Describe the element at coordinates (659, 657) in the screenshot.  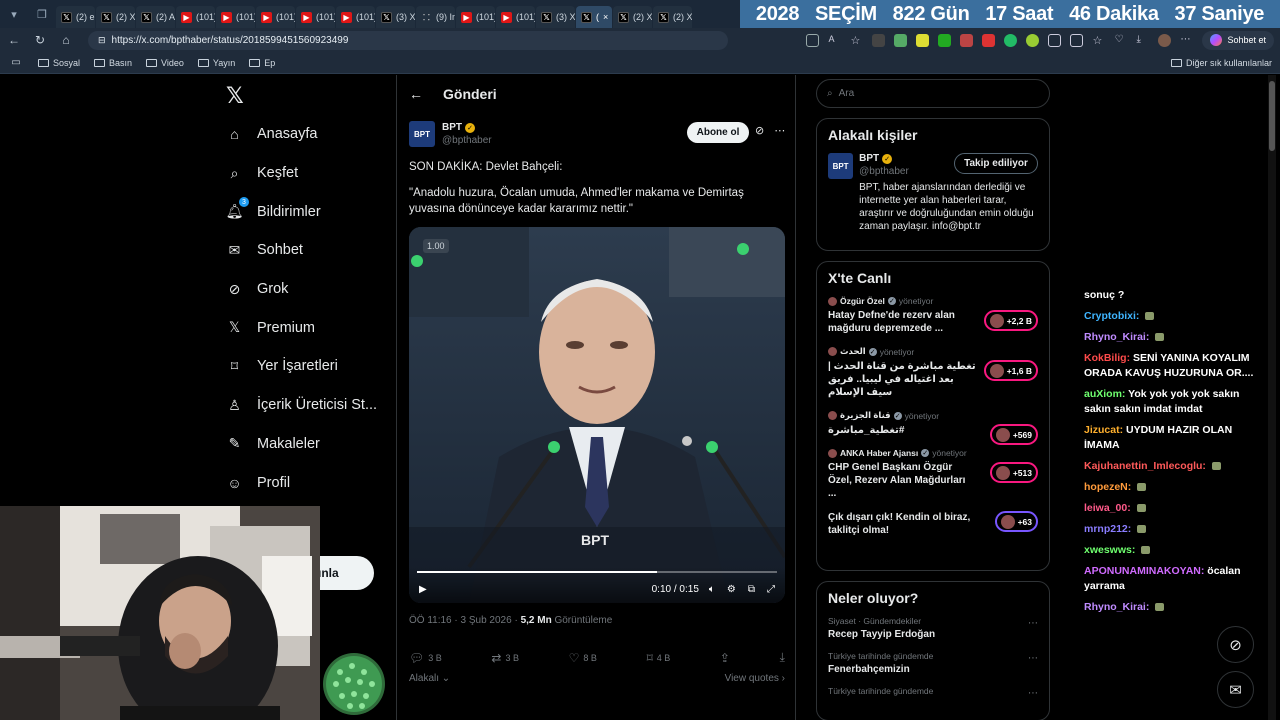
I see `bookmark-button: ⌑ 4 B` at that location.